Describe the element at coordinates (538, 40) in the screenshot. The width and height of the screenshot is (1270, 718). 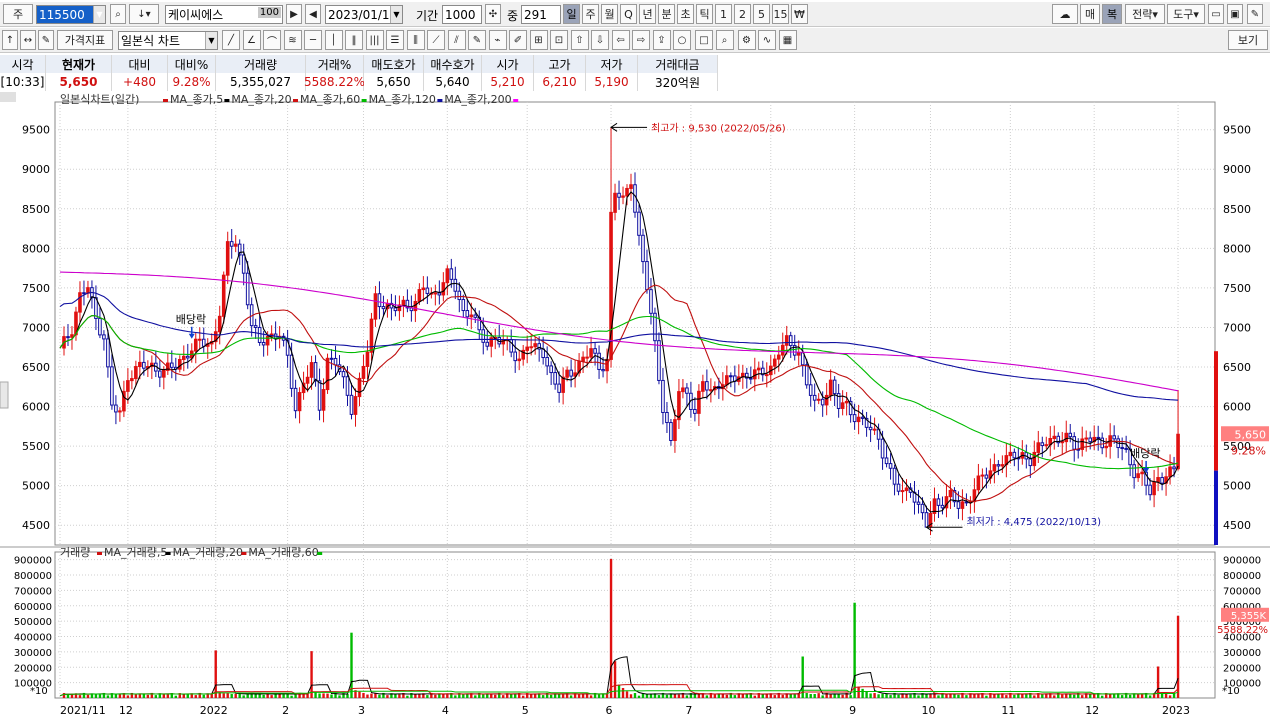
I see `draw-tool-icon-15: ⊞` at that location.